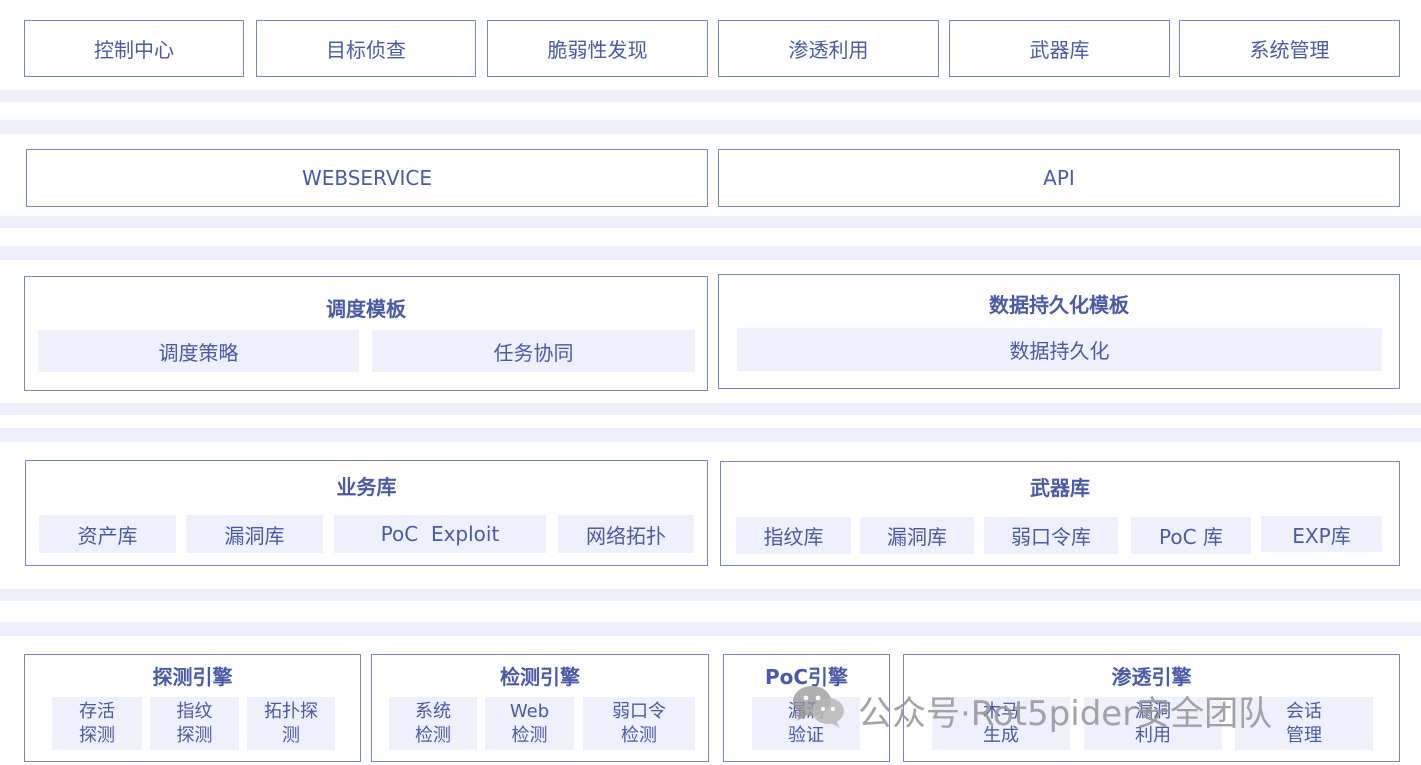 This screenshot has width=1421, height=765. I want to click on probe-engine-panel: 探测引擎 存活 探测 指纹 探测 拓扑探 测, so click(192, 708).